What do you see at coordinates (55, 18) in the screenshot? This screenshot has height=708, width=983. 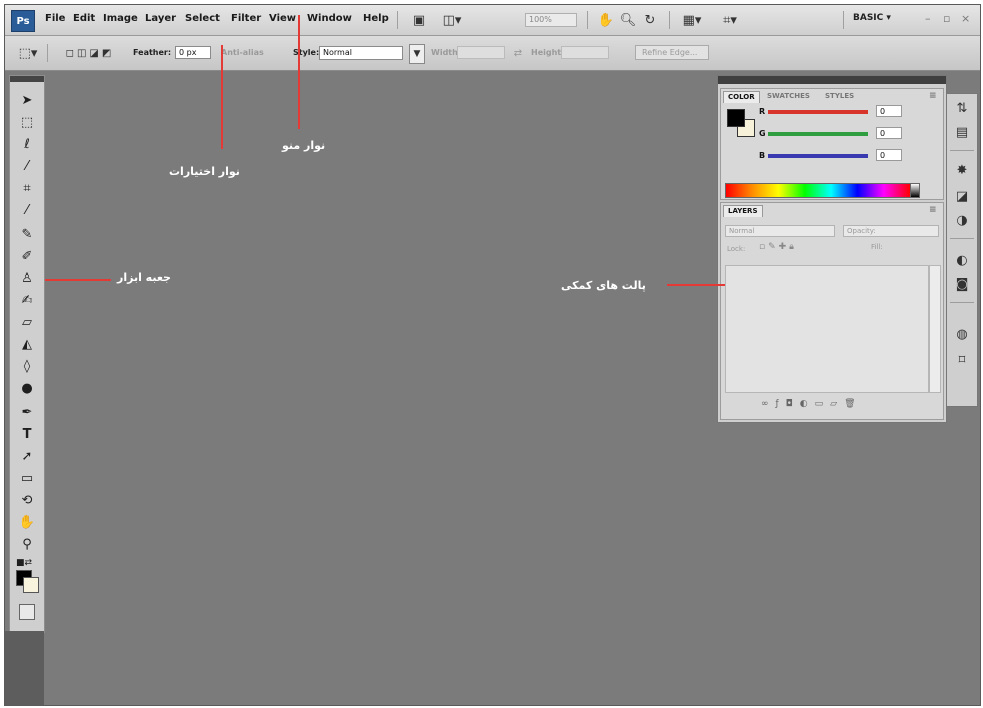 I see `menu-file: File` at bounding box center [55, 18].